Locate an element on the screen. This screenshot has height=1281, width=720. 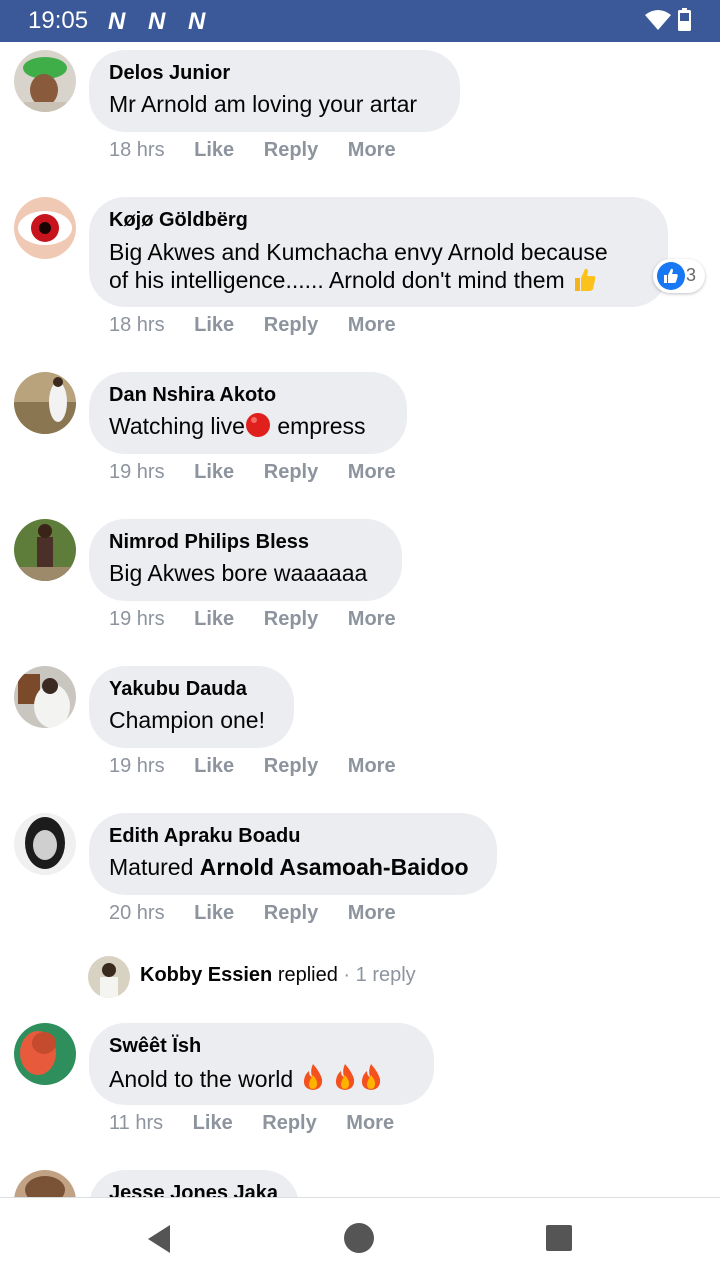
commenter-name: Yakubu Dauda is located at coordinates (191, 689).